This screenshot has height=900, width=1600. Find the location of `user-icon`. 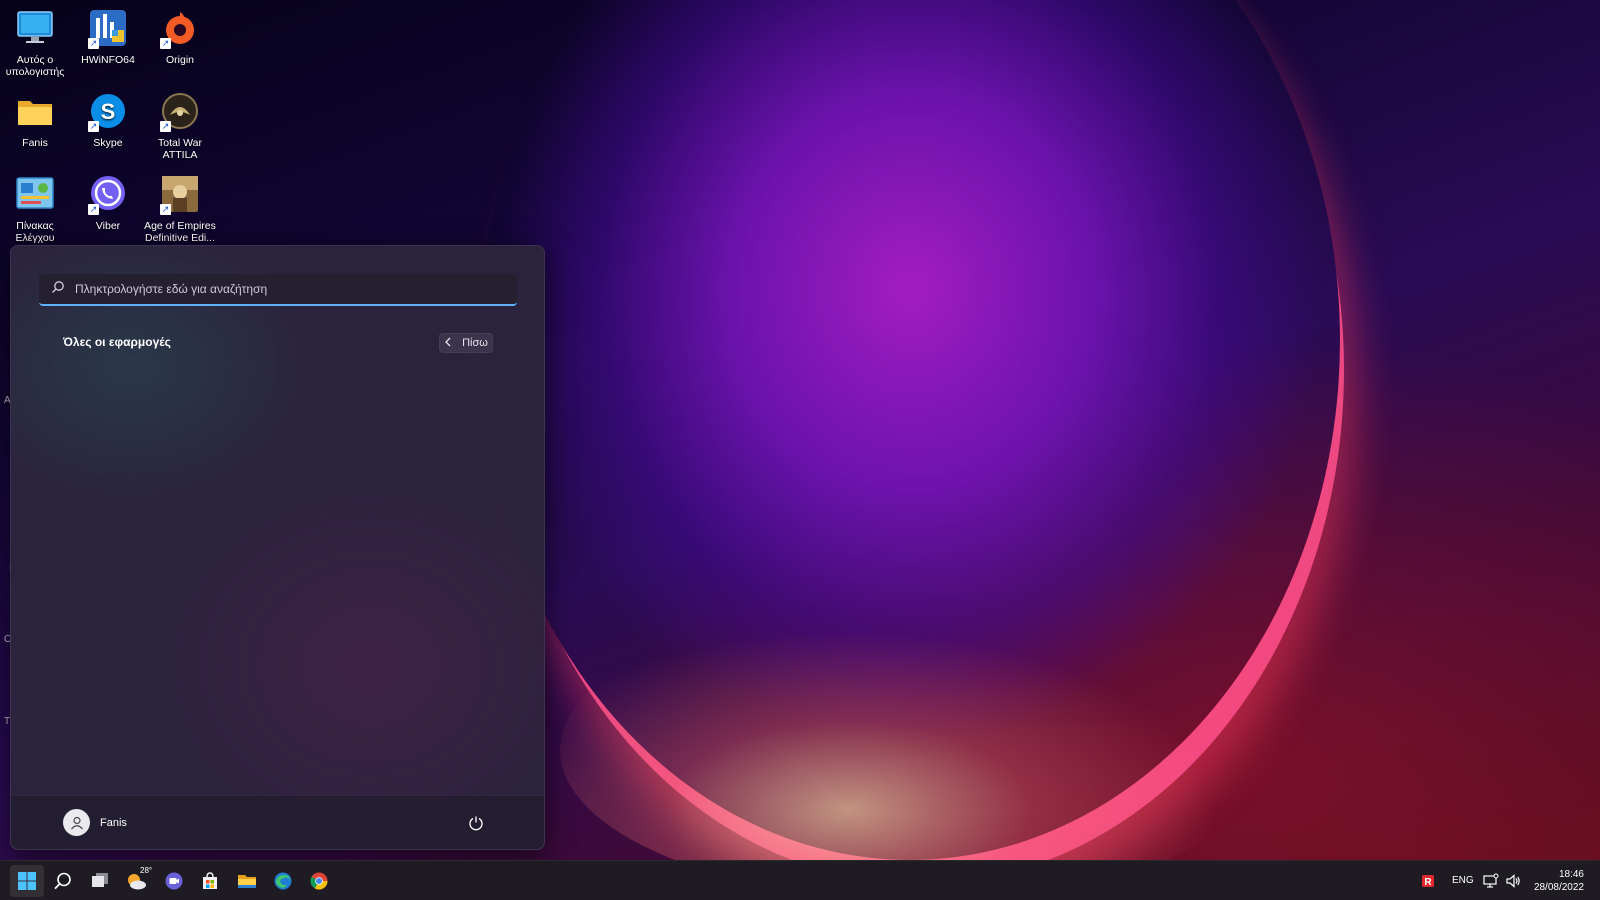

user-icon is located at coordinates (76, 822).